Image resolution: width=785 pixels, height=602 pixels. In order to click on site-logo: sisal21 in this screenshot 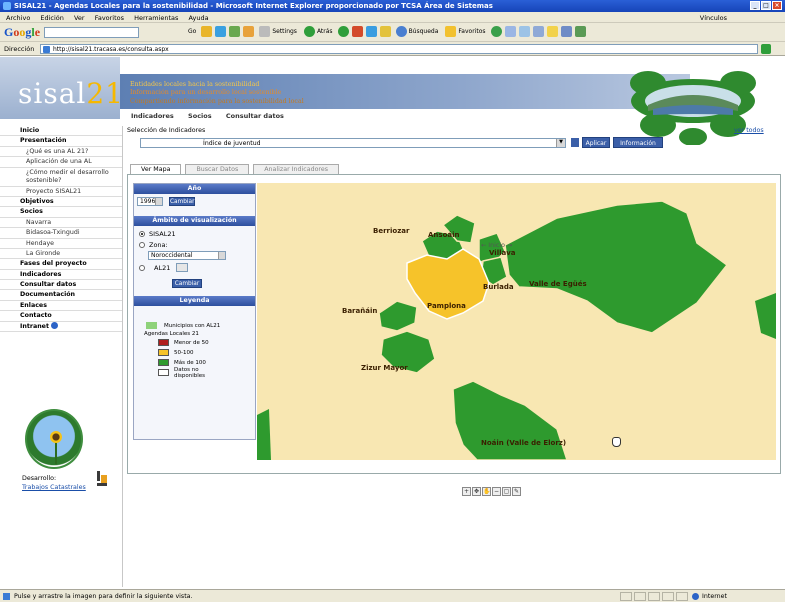, I will do `click(71, 93)`.